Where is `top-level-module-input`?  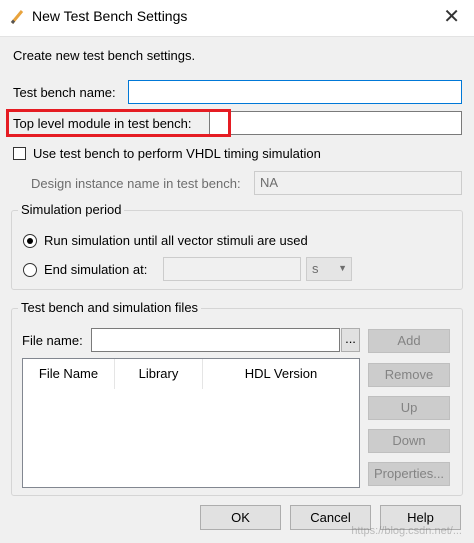
top-level-module-input is located at coordinates (335, 123).